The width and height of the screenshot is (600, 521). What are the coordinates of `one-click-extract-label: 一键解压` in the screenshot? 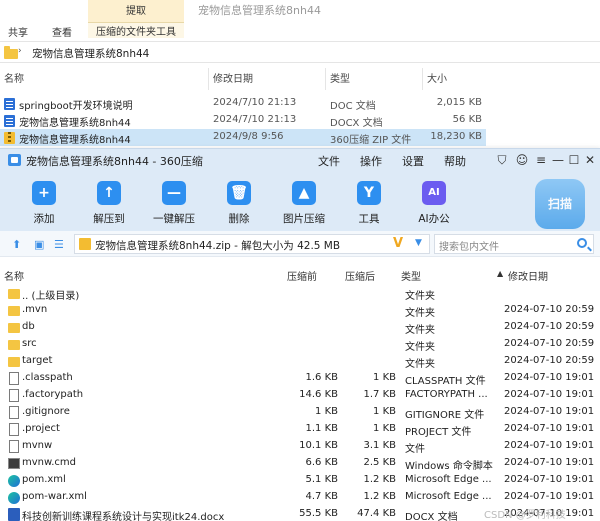 It's located at (174, 219).